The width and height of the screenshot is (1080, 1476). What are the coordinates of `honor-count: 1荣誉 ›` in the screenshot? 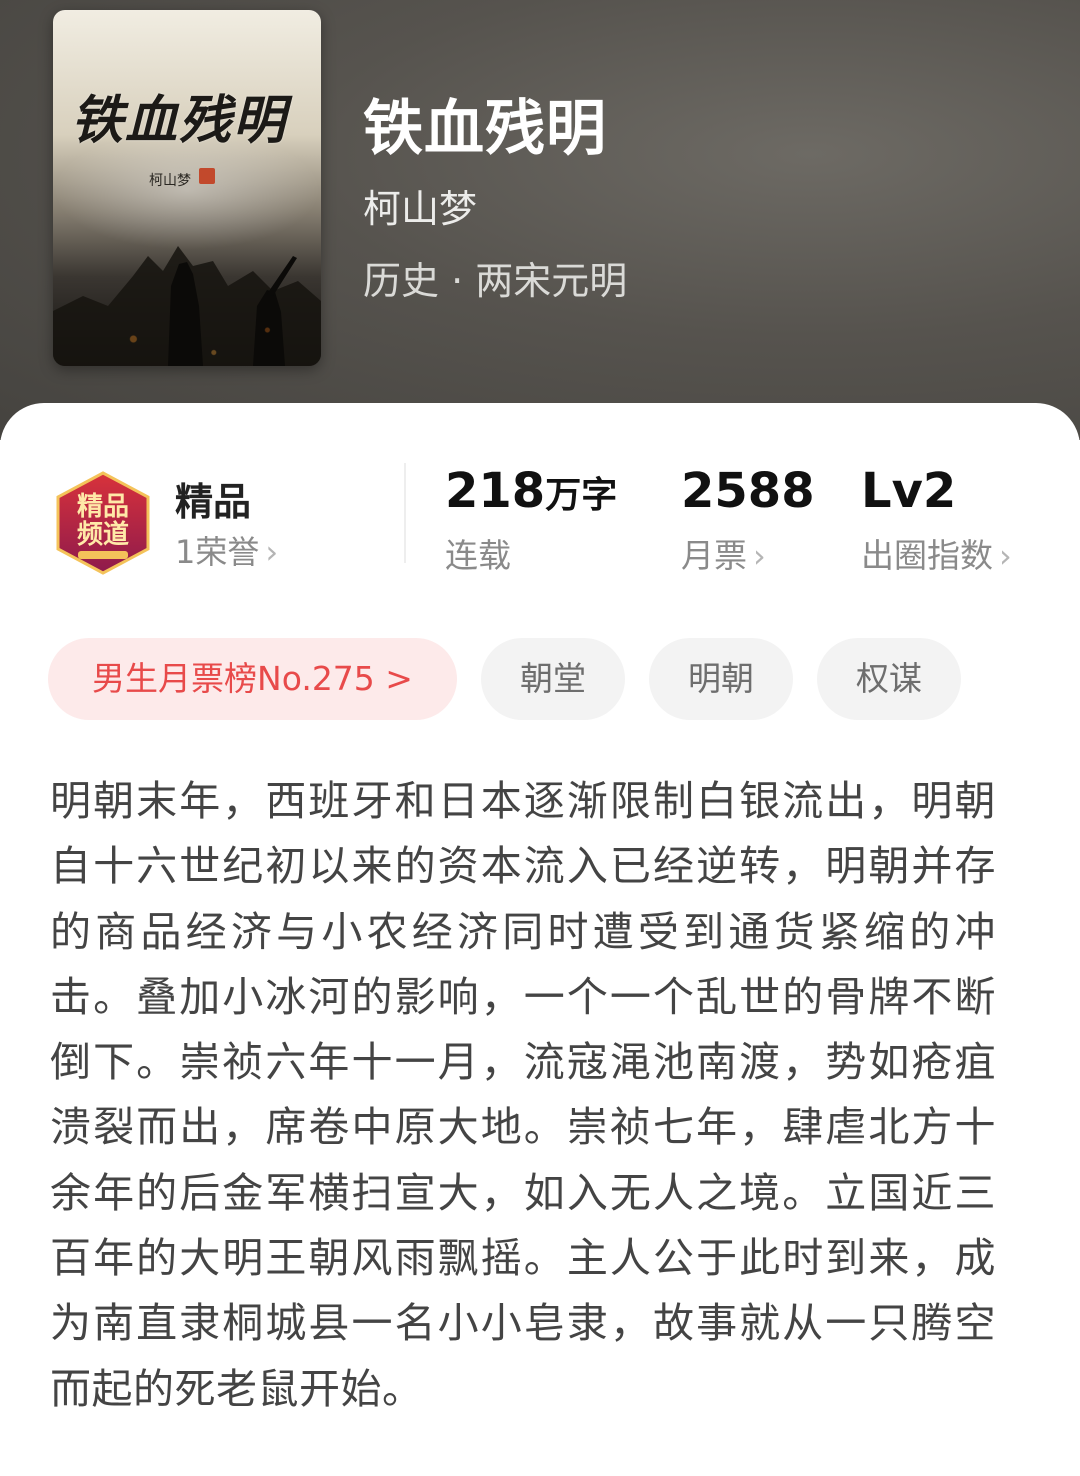 It's located at (226, 550).